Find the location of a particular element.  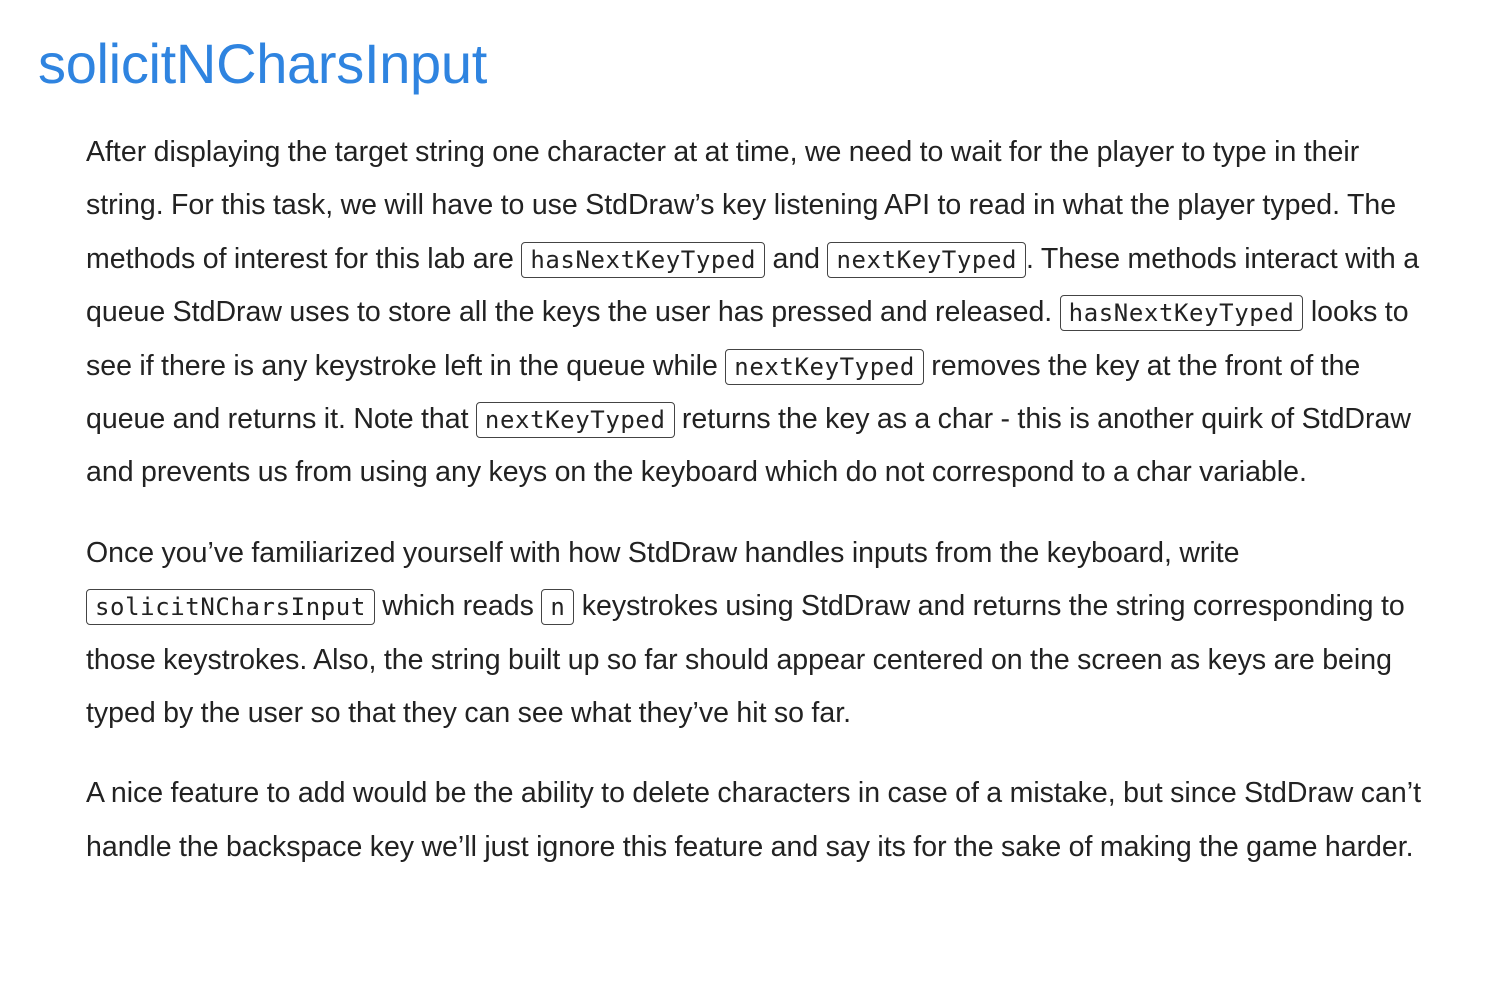

section-heading: solicitNCharsInput is located at coordinates (262, 63).